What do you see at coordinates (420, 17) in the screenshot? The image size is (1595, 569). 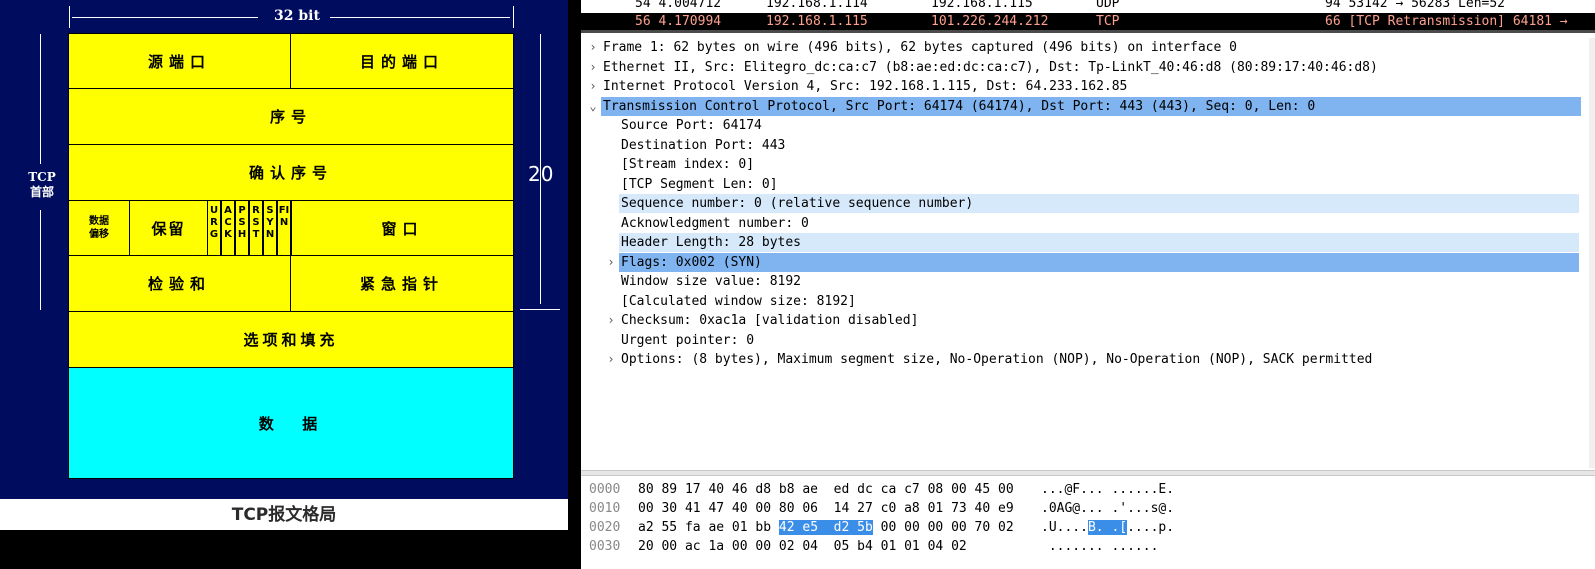 I see `width-arrow-right` at bounding box center [420, 17].